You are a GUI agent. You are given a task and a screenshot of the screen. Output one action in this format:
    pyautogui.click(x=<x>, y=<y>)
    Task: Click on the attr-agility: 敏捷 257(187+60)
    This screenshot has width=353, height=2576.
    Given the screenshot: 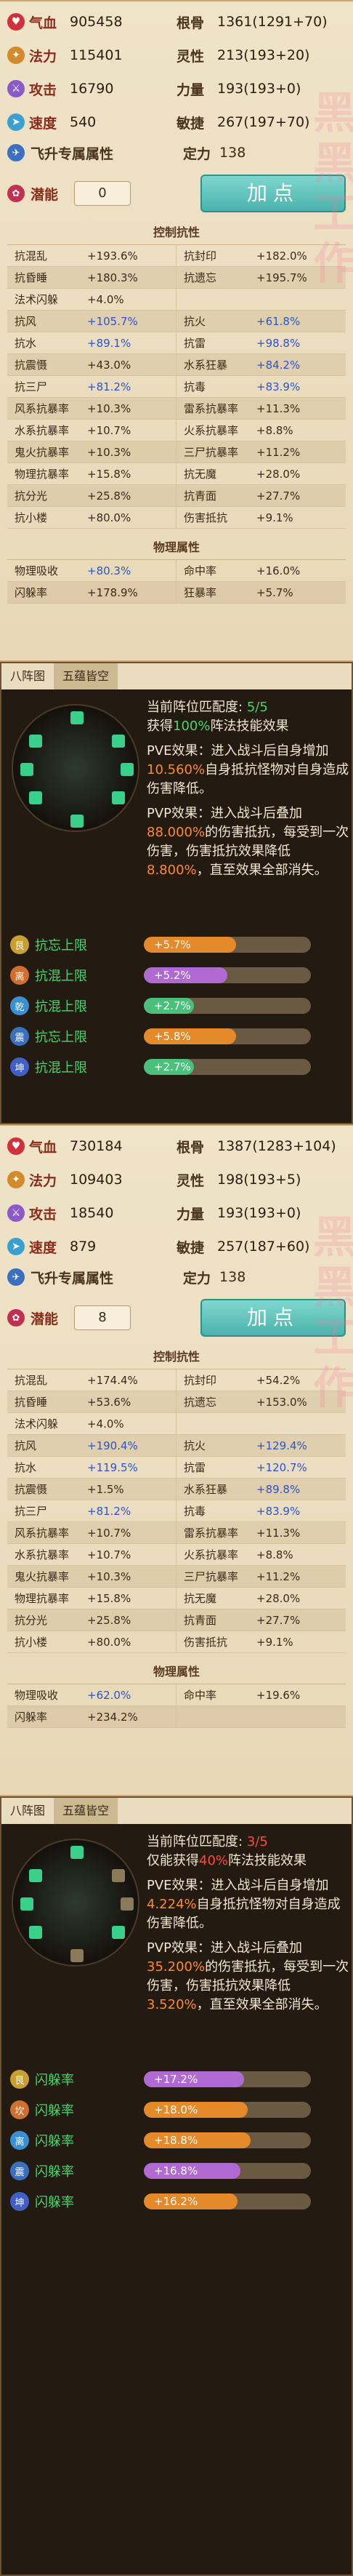 What is the action you would take?
    pyautogui.click(x=261, y=1246)
    